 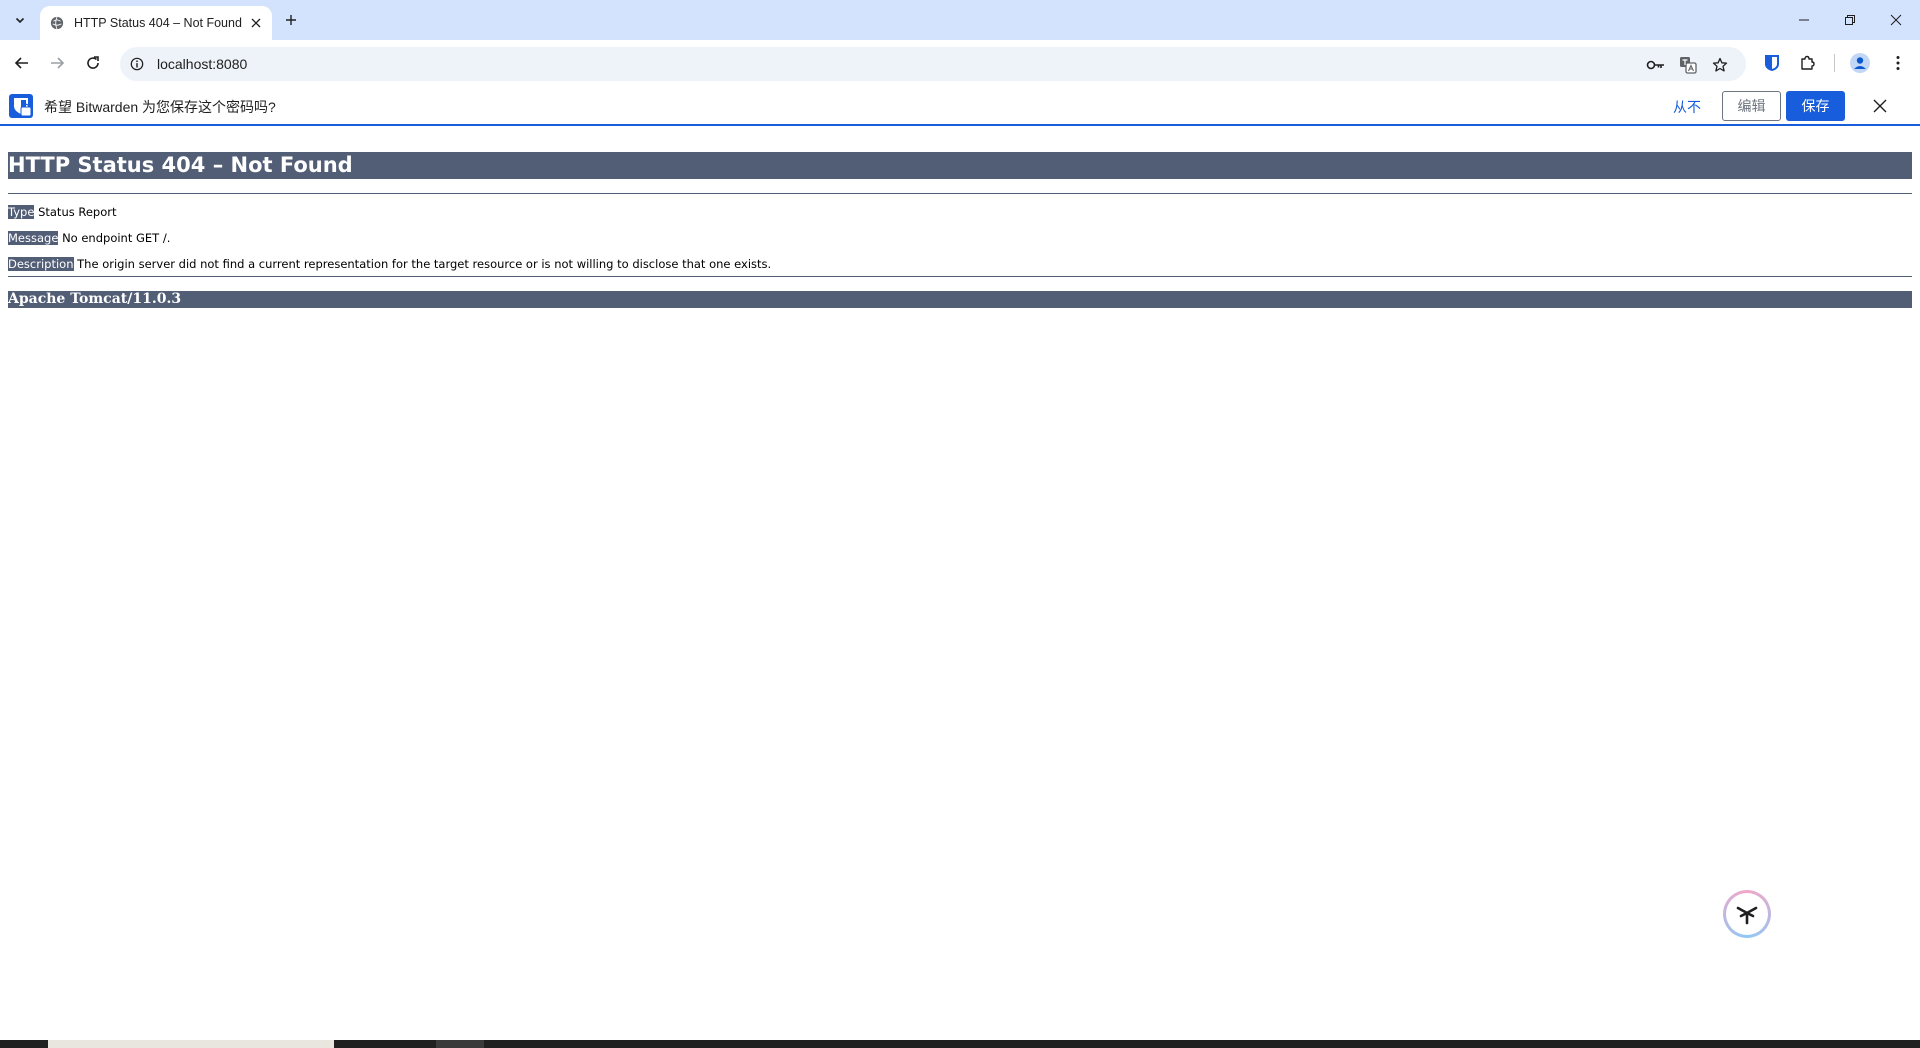 I want to click on kebab-icon, so click(x=1898, y=63).